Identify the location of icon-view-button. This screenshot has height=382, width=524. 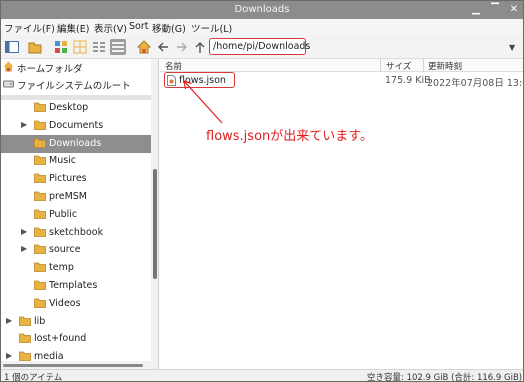
(61, 47).